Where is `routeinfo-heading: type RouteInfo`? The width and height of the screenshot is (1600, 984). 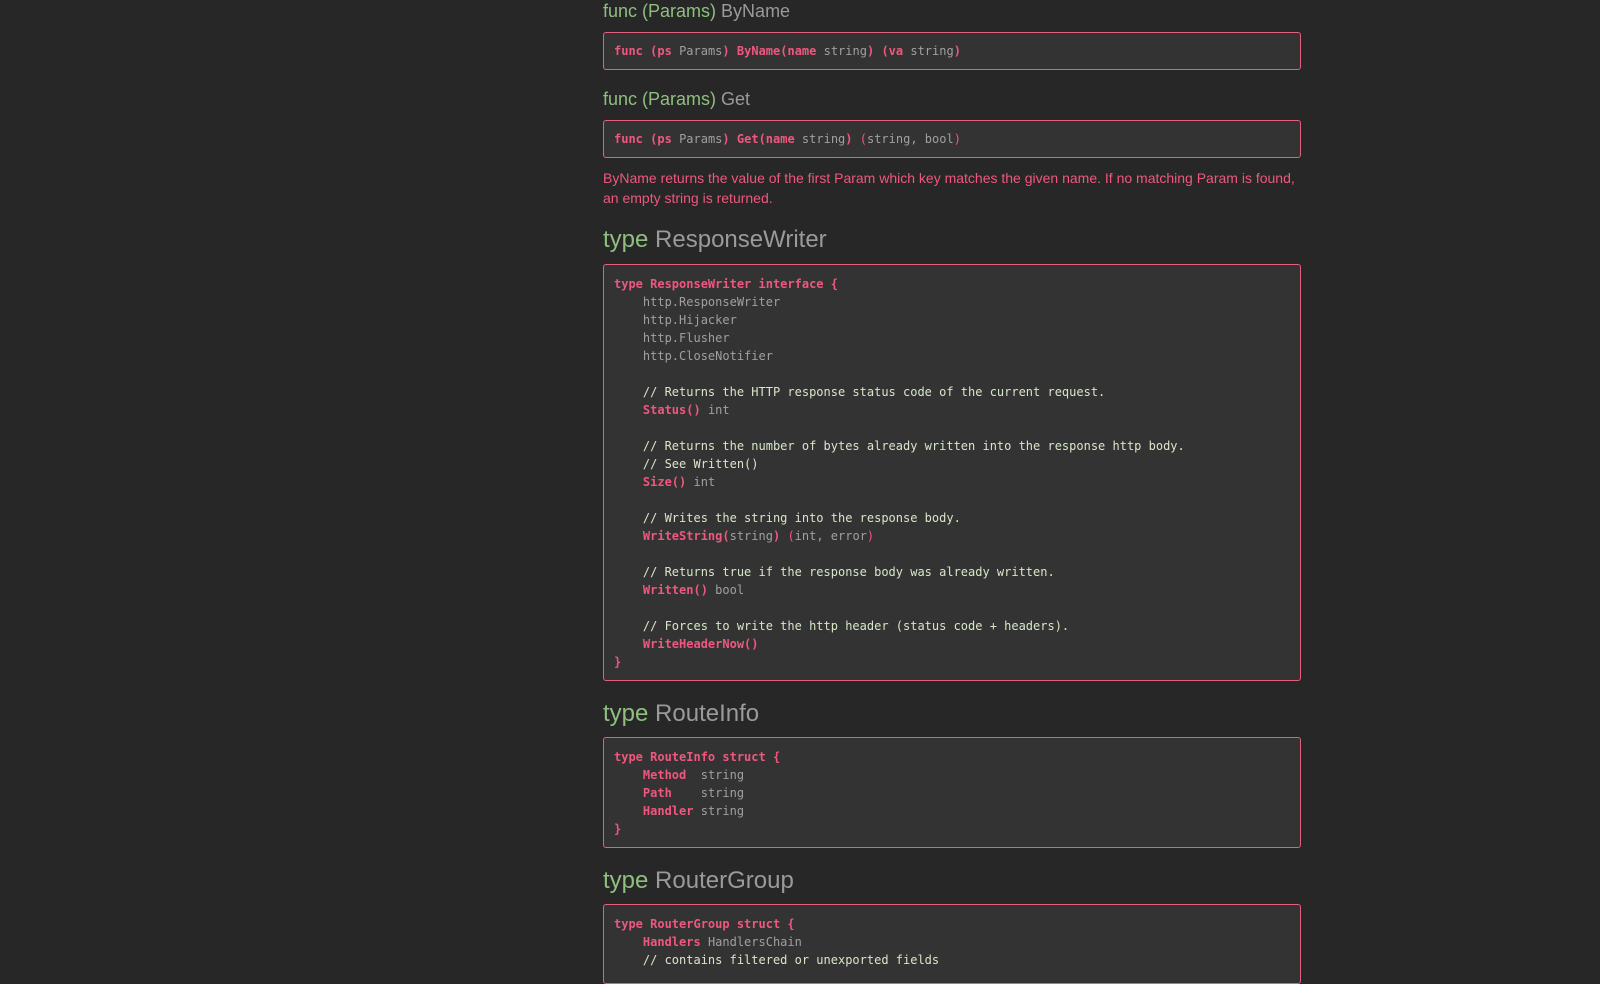
routeinfo-heading: type RouteInfo is located at coordinates (681, 714).